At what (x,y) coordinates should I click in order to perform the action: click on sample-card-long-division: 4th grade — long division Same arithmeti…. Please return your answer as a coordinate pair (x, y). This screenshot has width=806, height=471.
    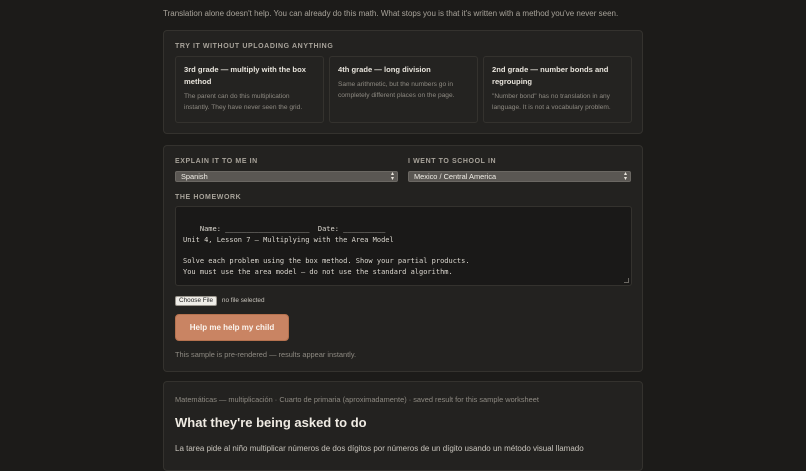
    Looking at the image, I should click on (403, 89).